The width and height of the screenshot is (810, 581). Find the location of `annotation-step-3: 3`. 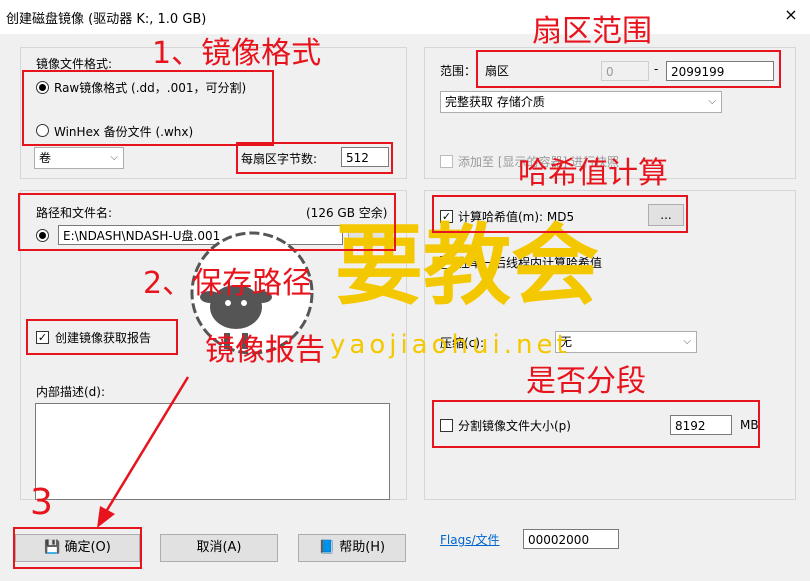

annotation-step-3: 3 is located at coordinates (41, 502).